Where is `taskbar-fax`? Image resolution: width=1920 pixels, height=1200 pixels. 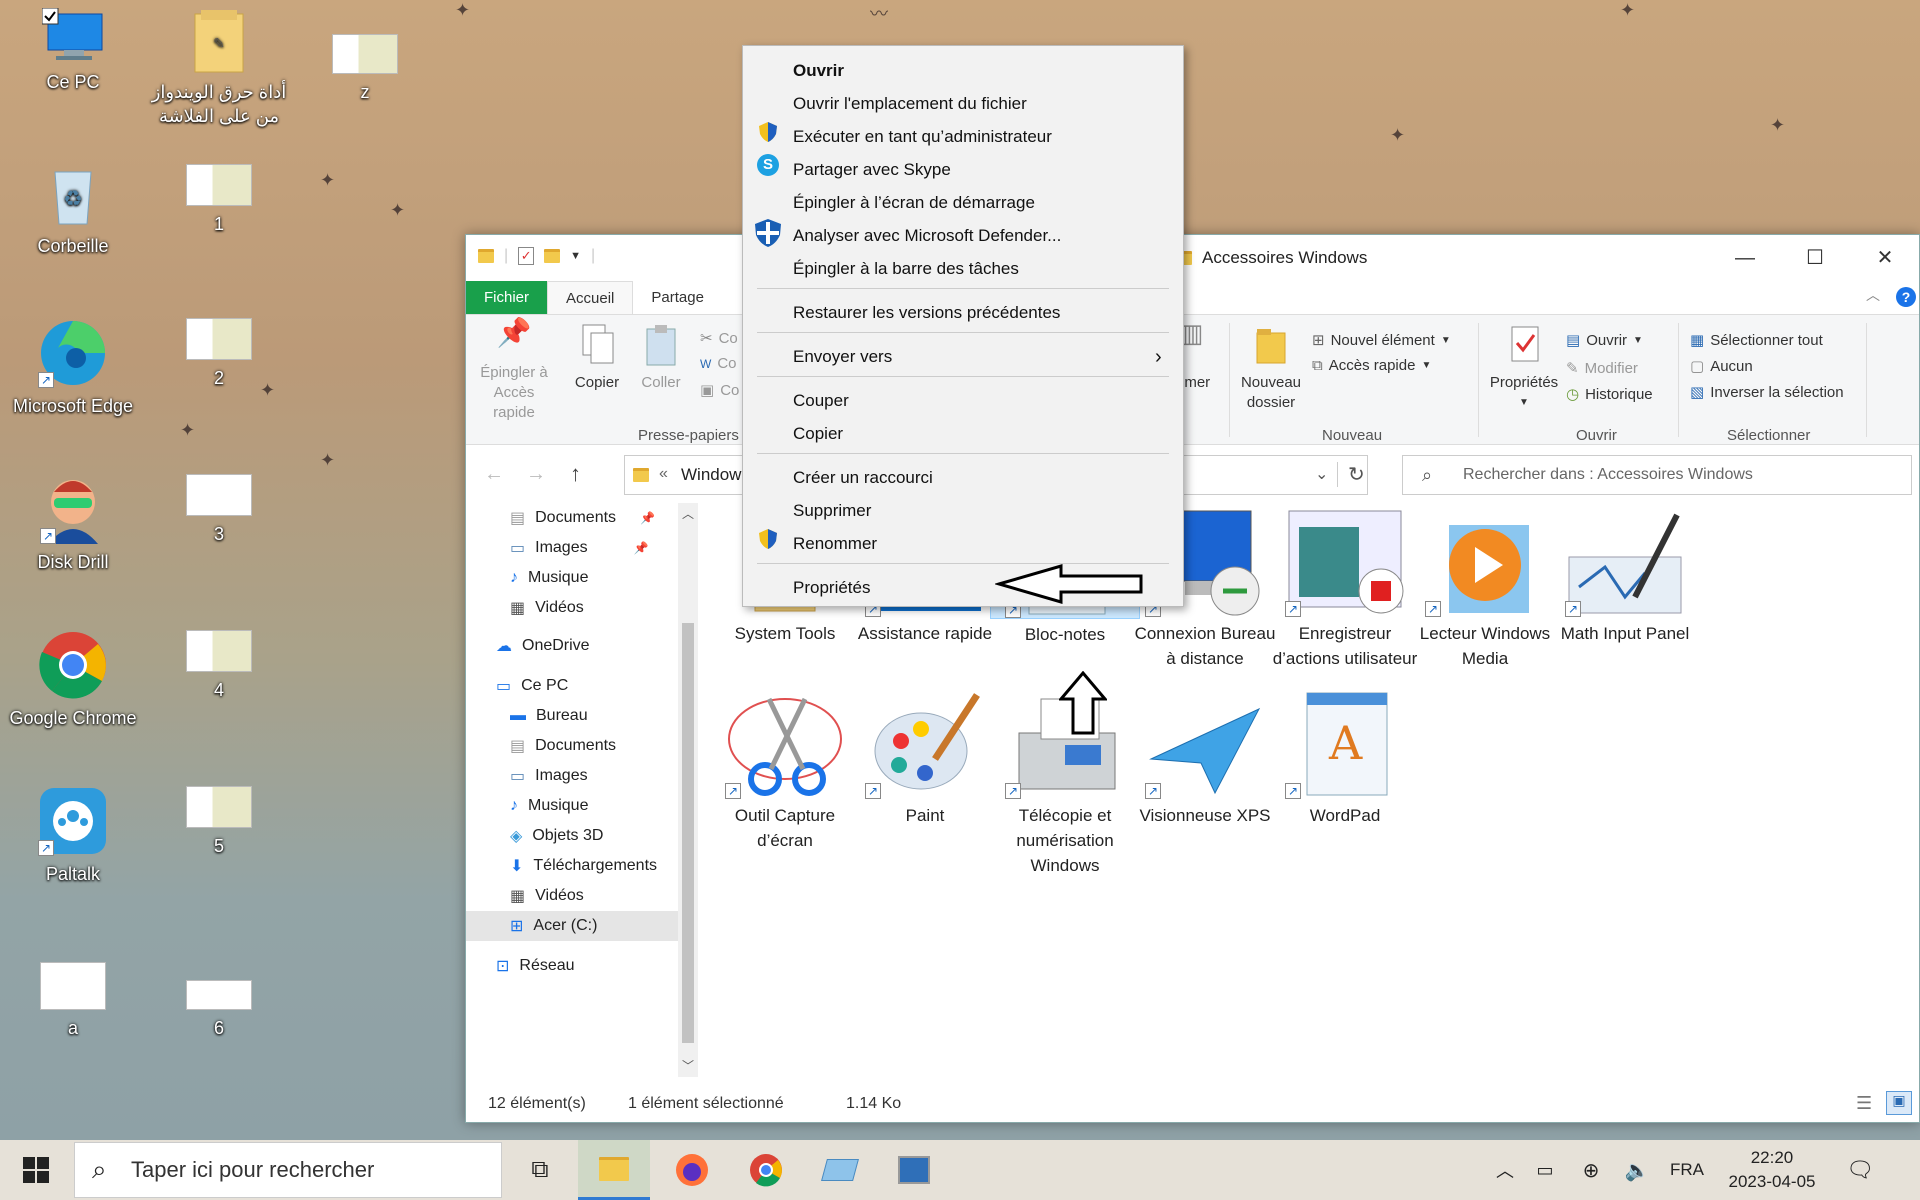
taskbar-fax is located at coordinates (914, 1170).